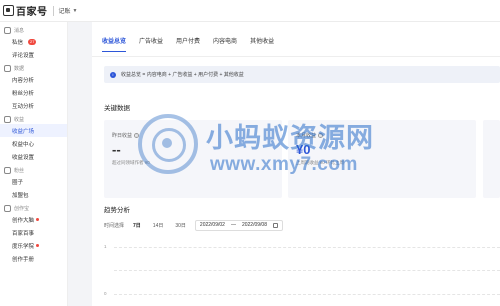 This screenshot has height=306, width=500. What do you see at coordinates (7, 208) in the screenshot?
I see `lightbulb-icon` at bounding box center [7, 208].